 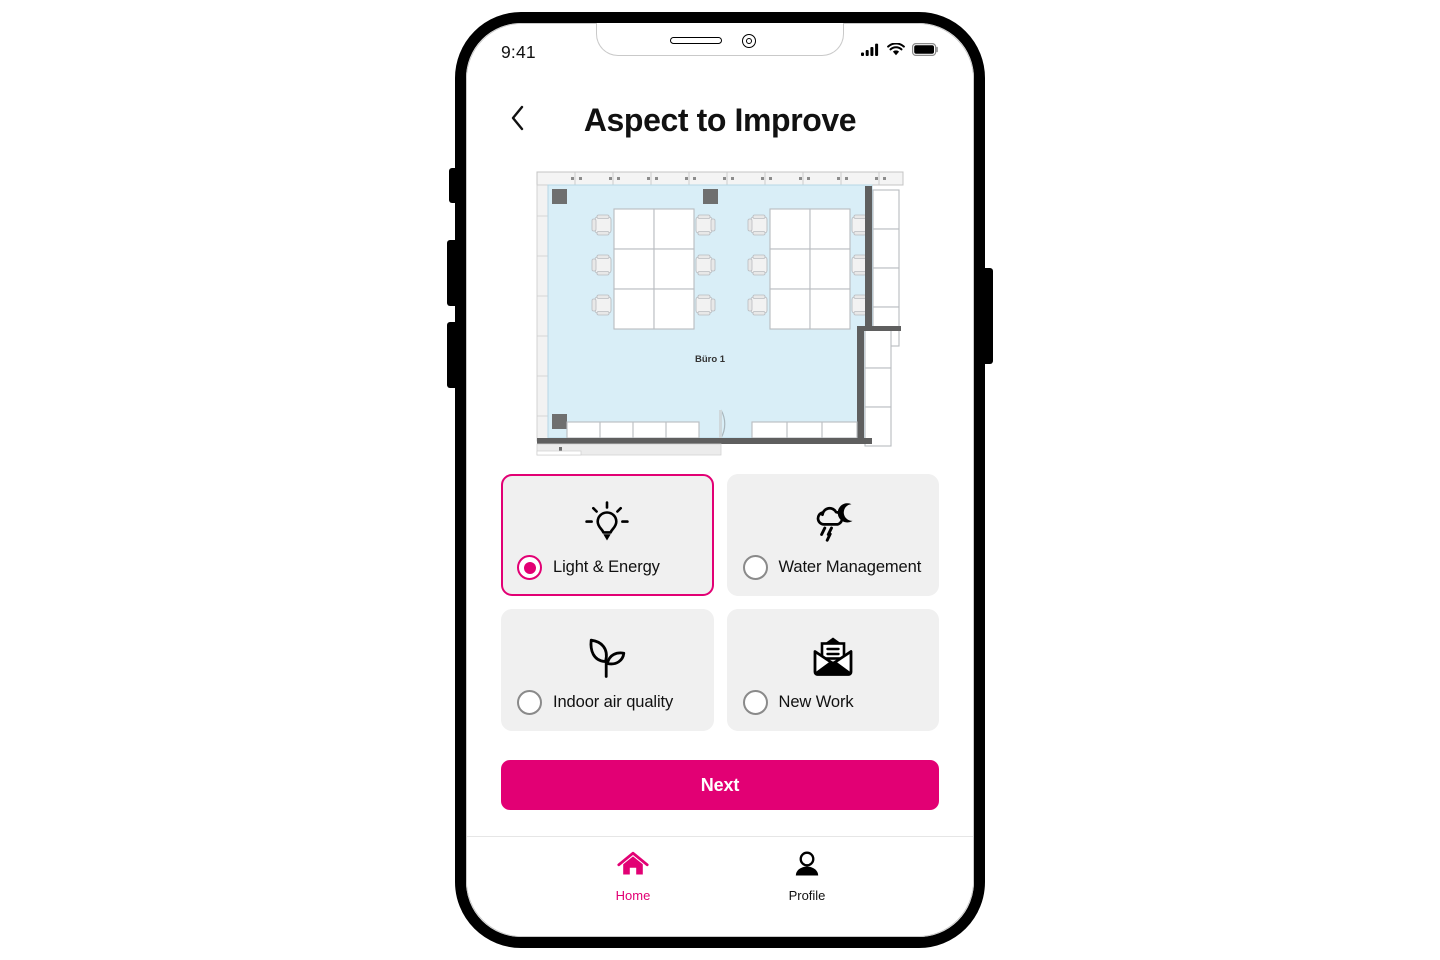 I want to click on option-card-indoor-air-quality: Indoor air quality, so click(x=607, y=670).